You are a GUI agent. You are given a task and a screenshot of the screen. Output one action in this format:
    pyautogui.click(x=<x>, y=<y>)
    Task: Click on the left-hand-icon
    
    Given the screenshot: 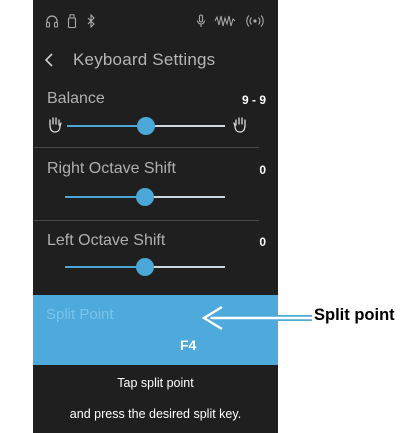 What is the action you would take?
    pyautogui.click(x=55, y=125)
    